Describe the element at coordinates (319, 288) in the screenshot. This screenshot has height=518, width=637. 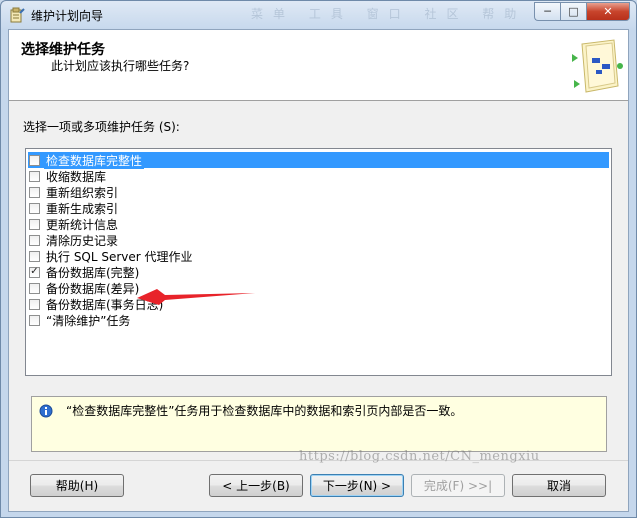
I see `task-list-item: 备份数据库(差异)` at that location.